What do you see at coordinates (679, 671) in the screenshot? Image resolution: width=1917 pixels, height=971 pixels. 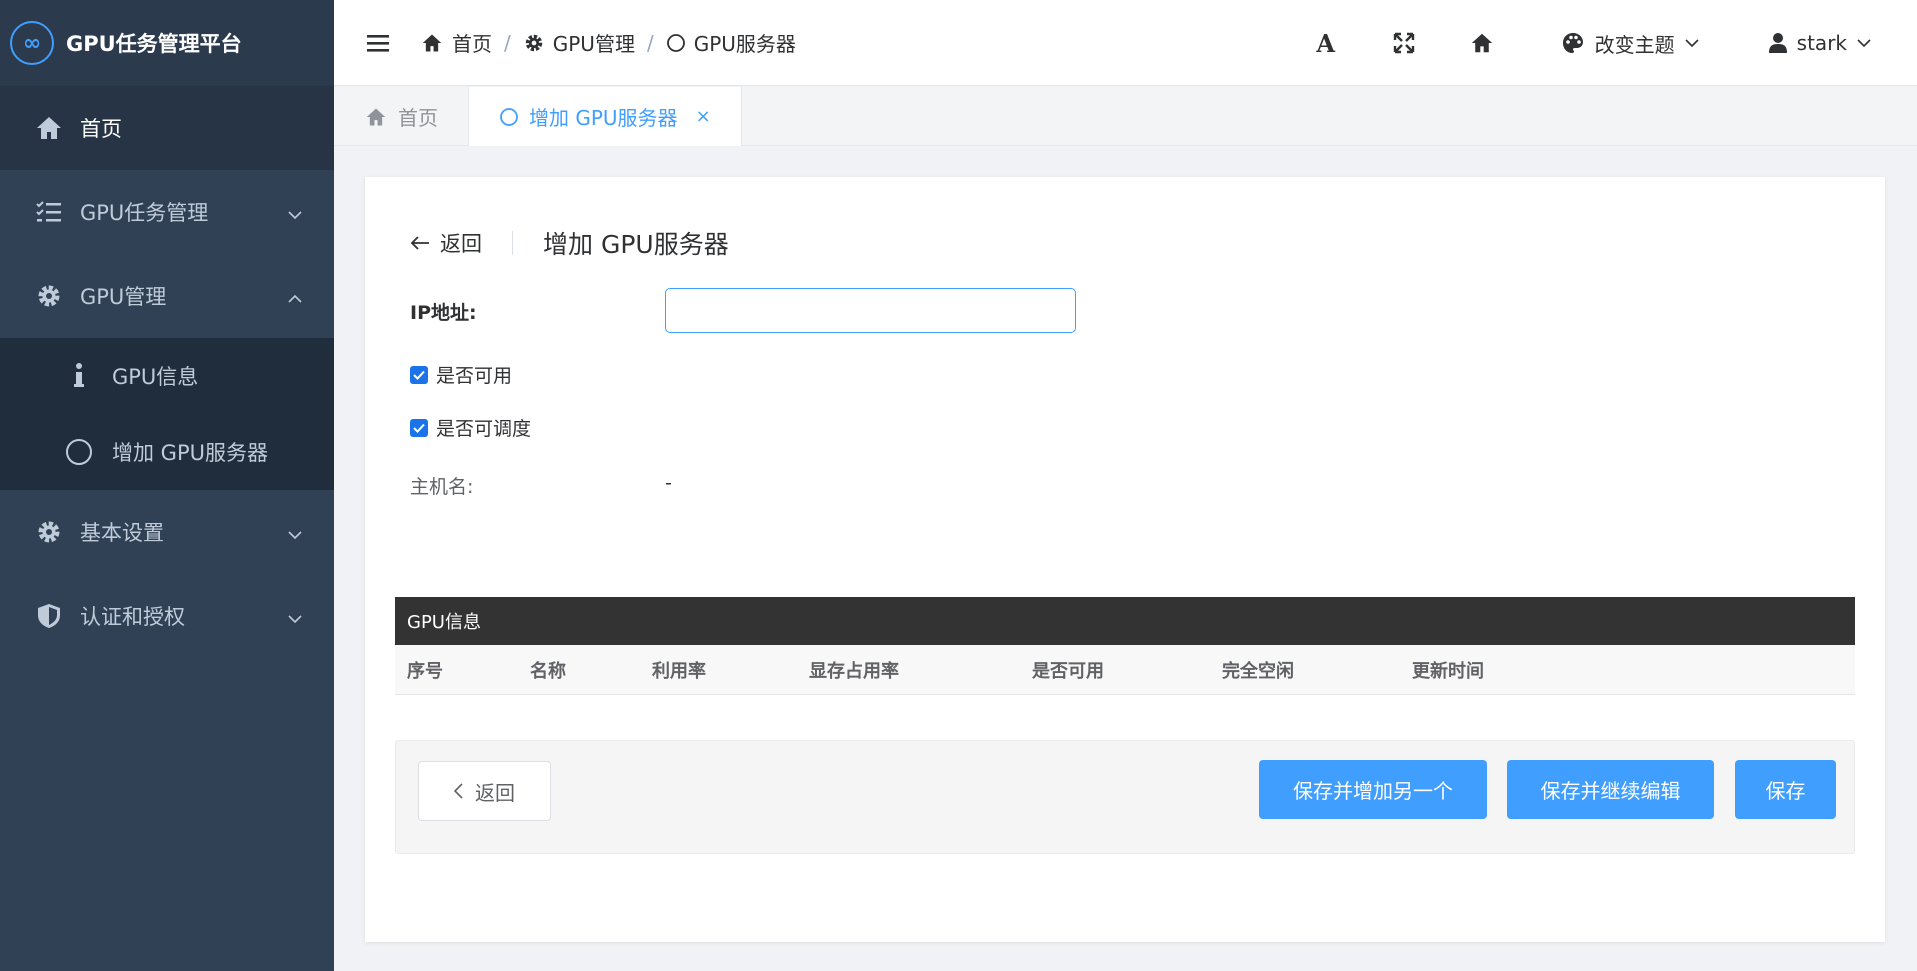 I see `column-header: 利用率` at bounding box center [679, 671].